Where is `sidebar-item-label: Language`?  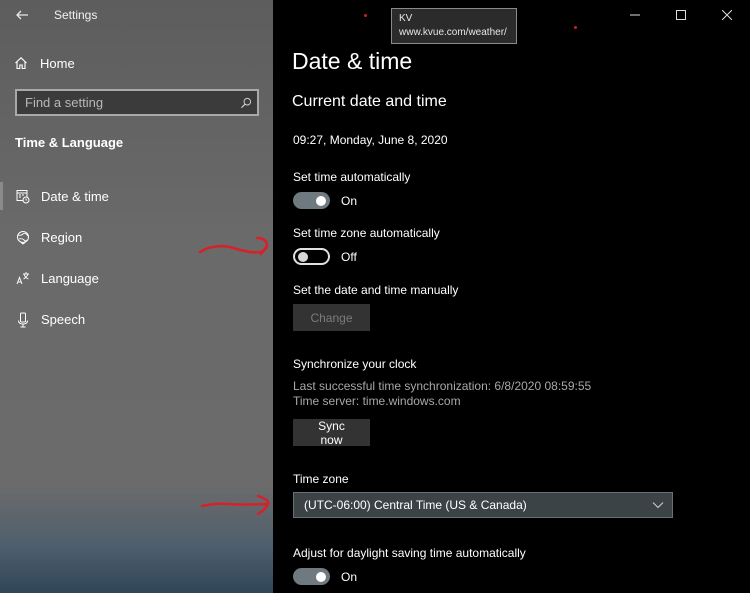
sidebar-item-label: Language is located at coordinates (70, 278).